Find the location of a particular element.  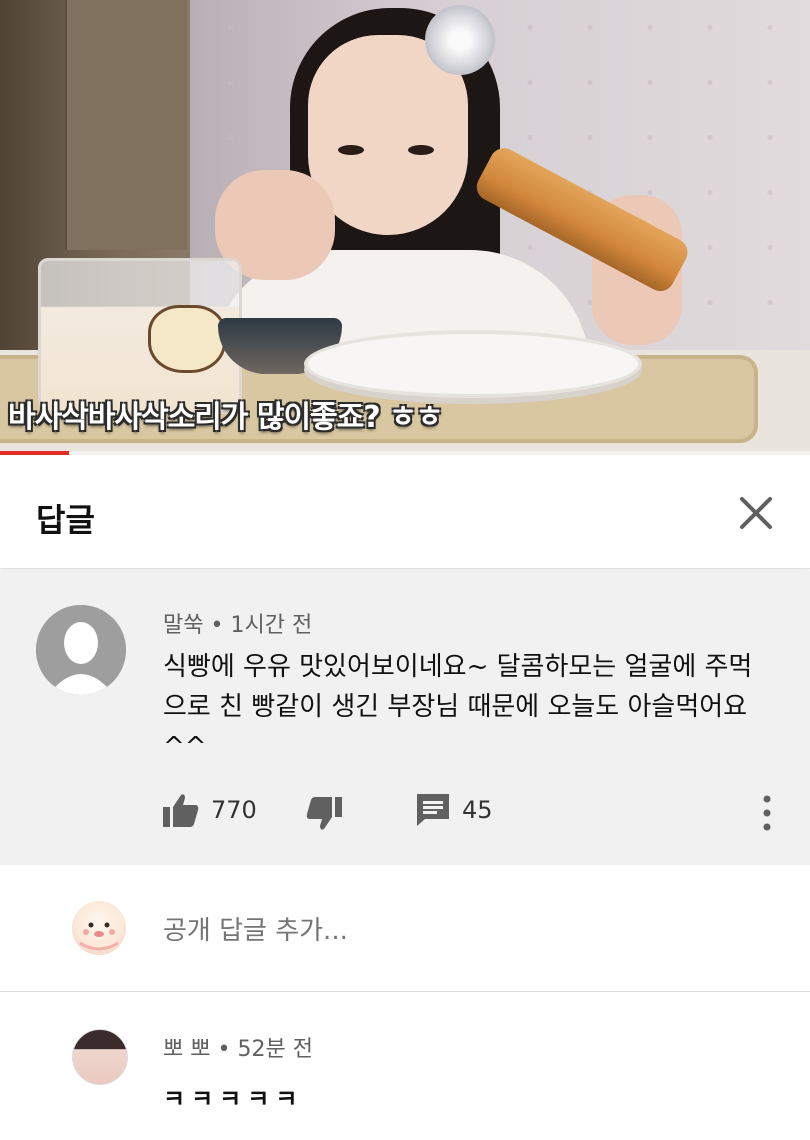

like-count: 770 is located at coordinates (234, 810).